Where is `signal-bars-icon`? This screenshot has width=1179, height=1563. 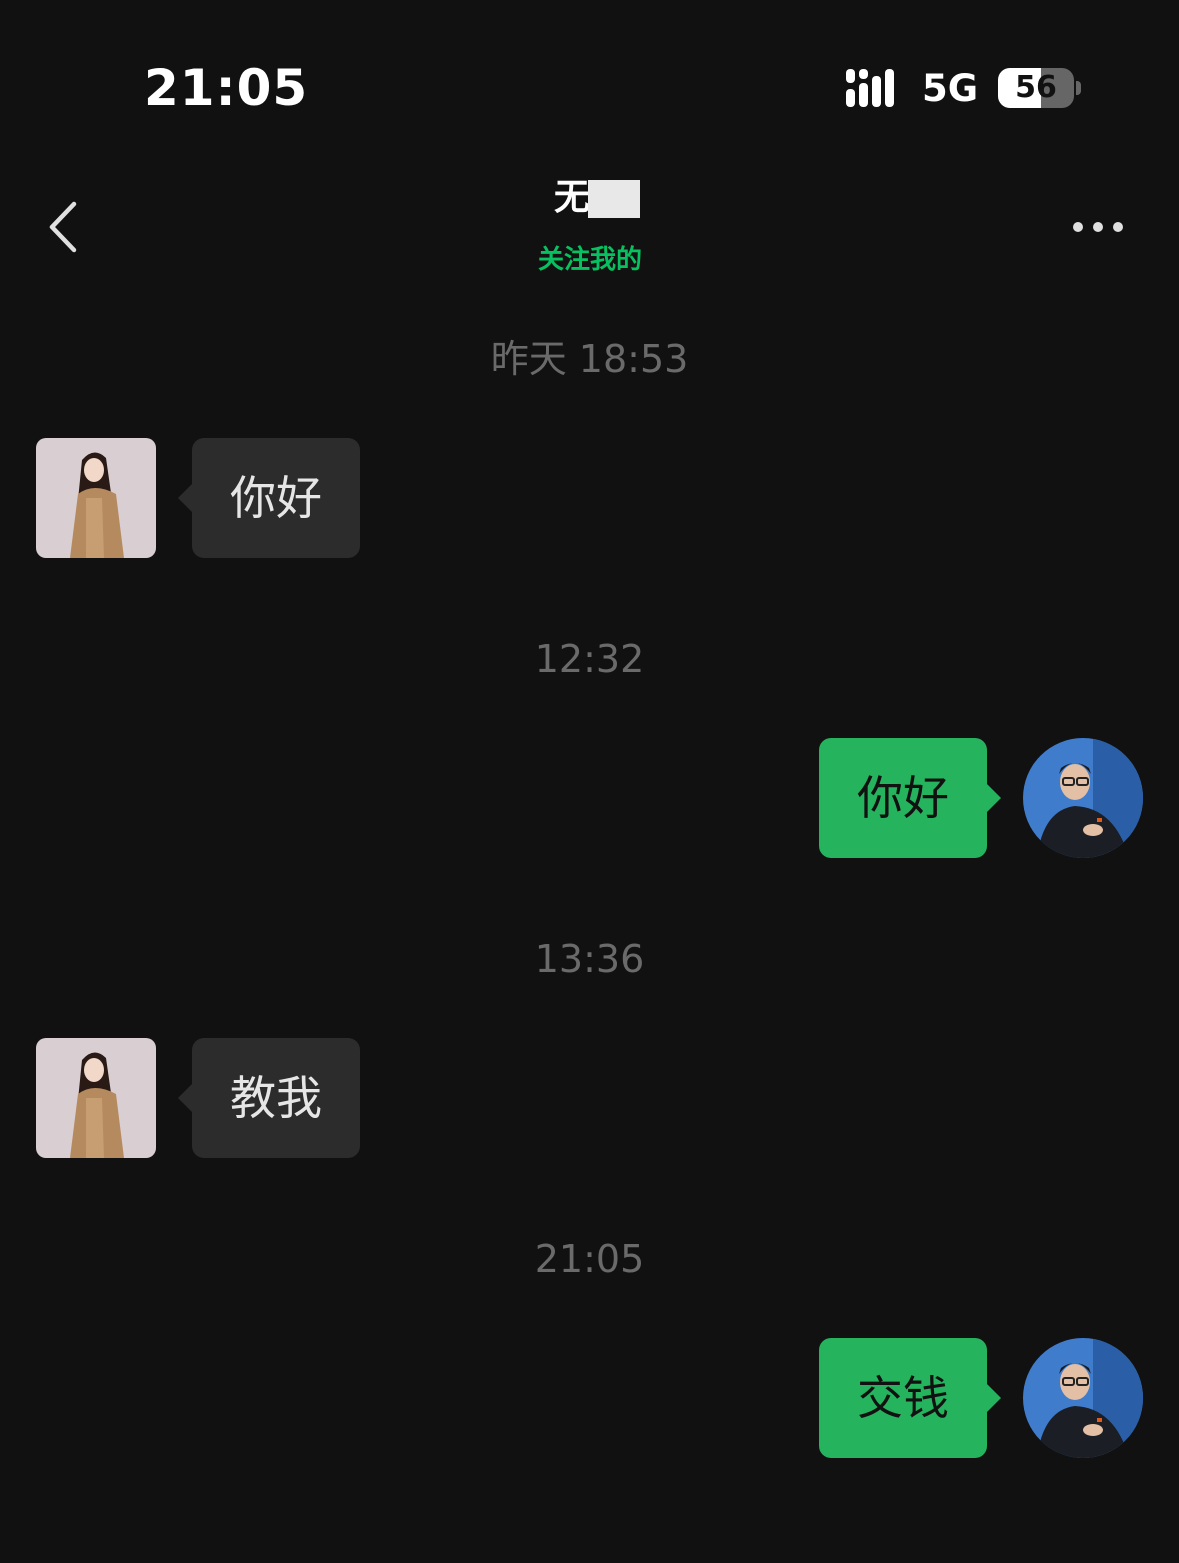
signal-bars-icon is located at coordinates (870, 88).